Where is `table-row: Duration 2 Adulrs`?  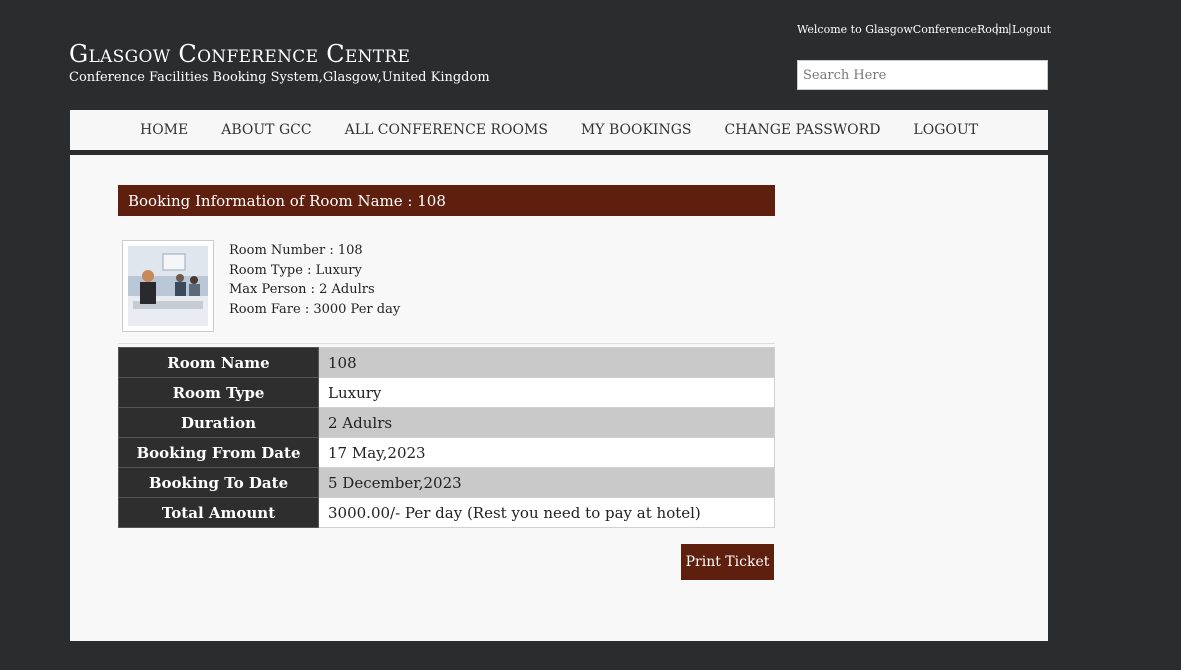
table-row: Duration 2 Adulrs is located at coordinates (446, 422).